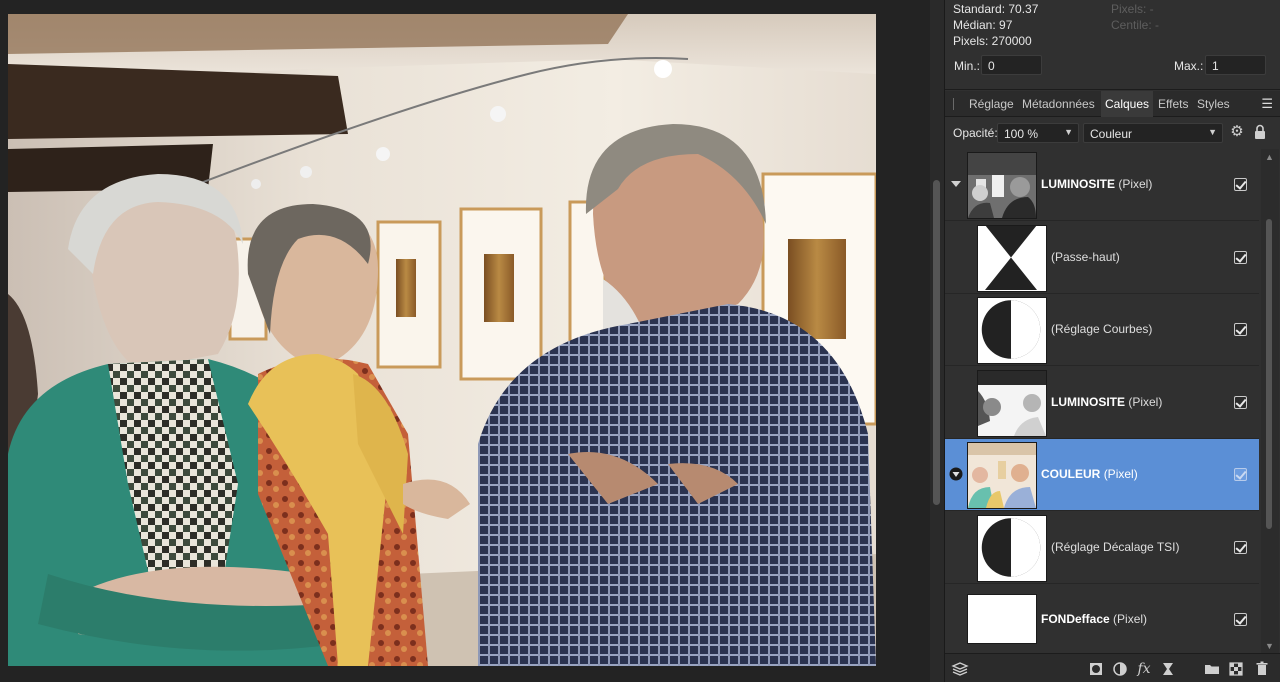  I want to click on group-folder-icon, so click(1212, 669).